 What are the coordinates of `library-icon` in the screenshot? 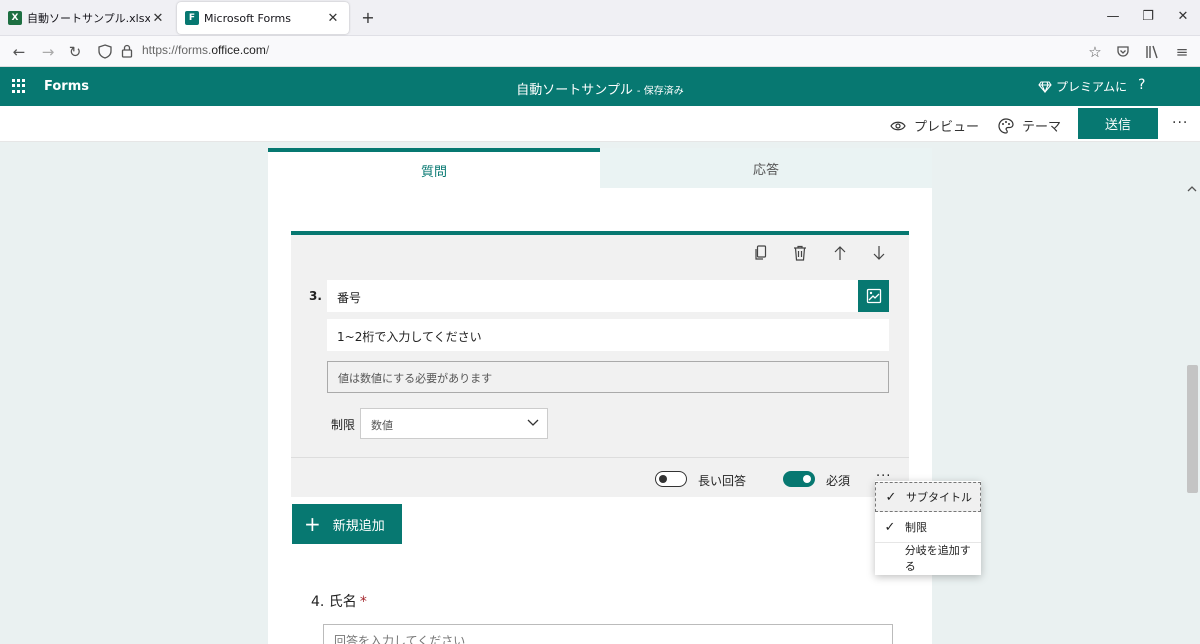 It's located at (1153, 52).